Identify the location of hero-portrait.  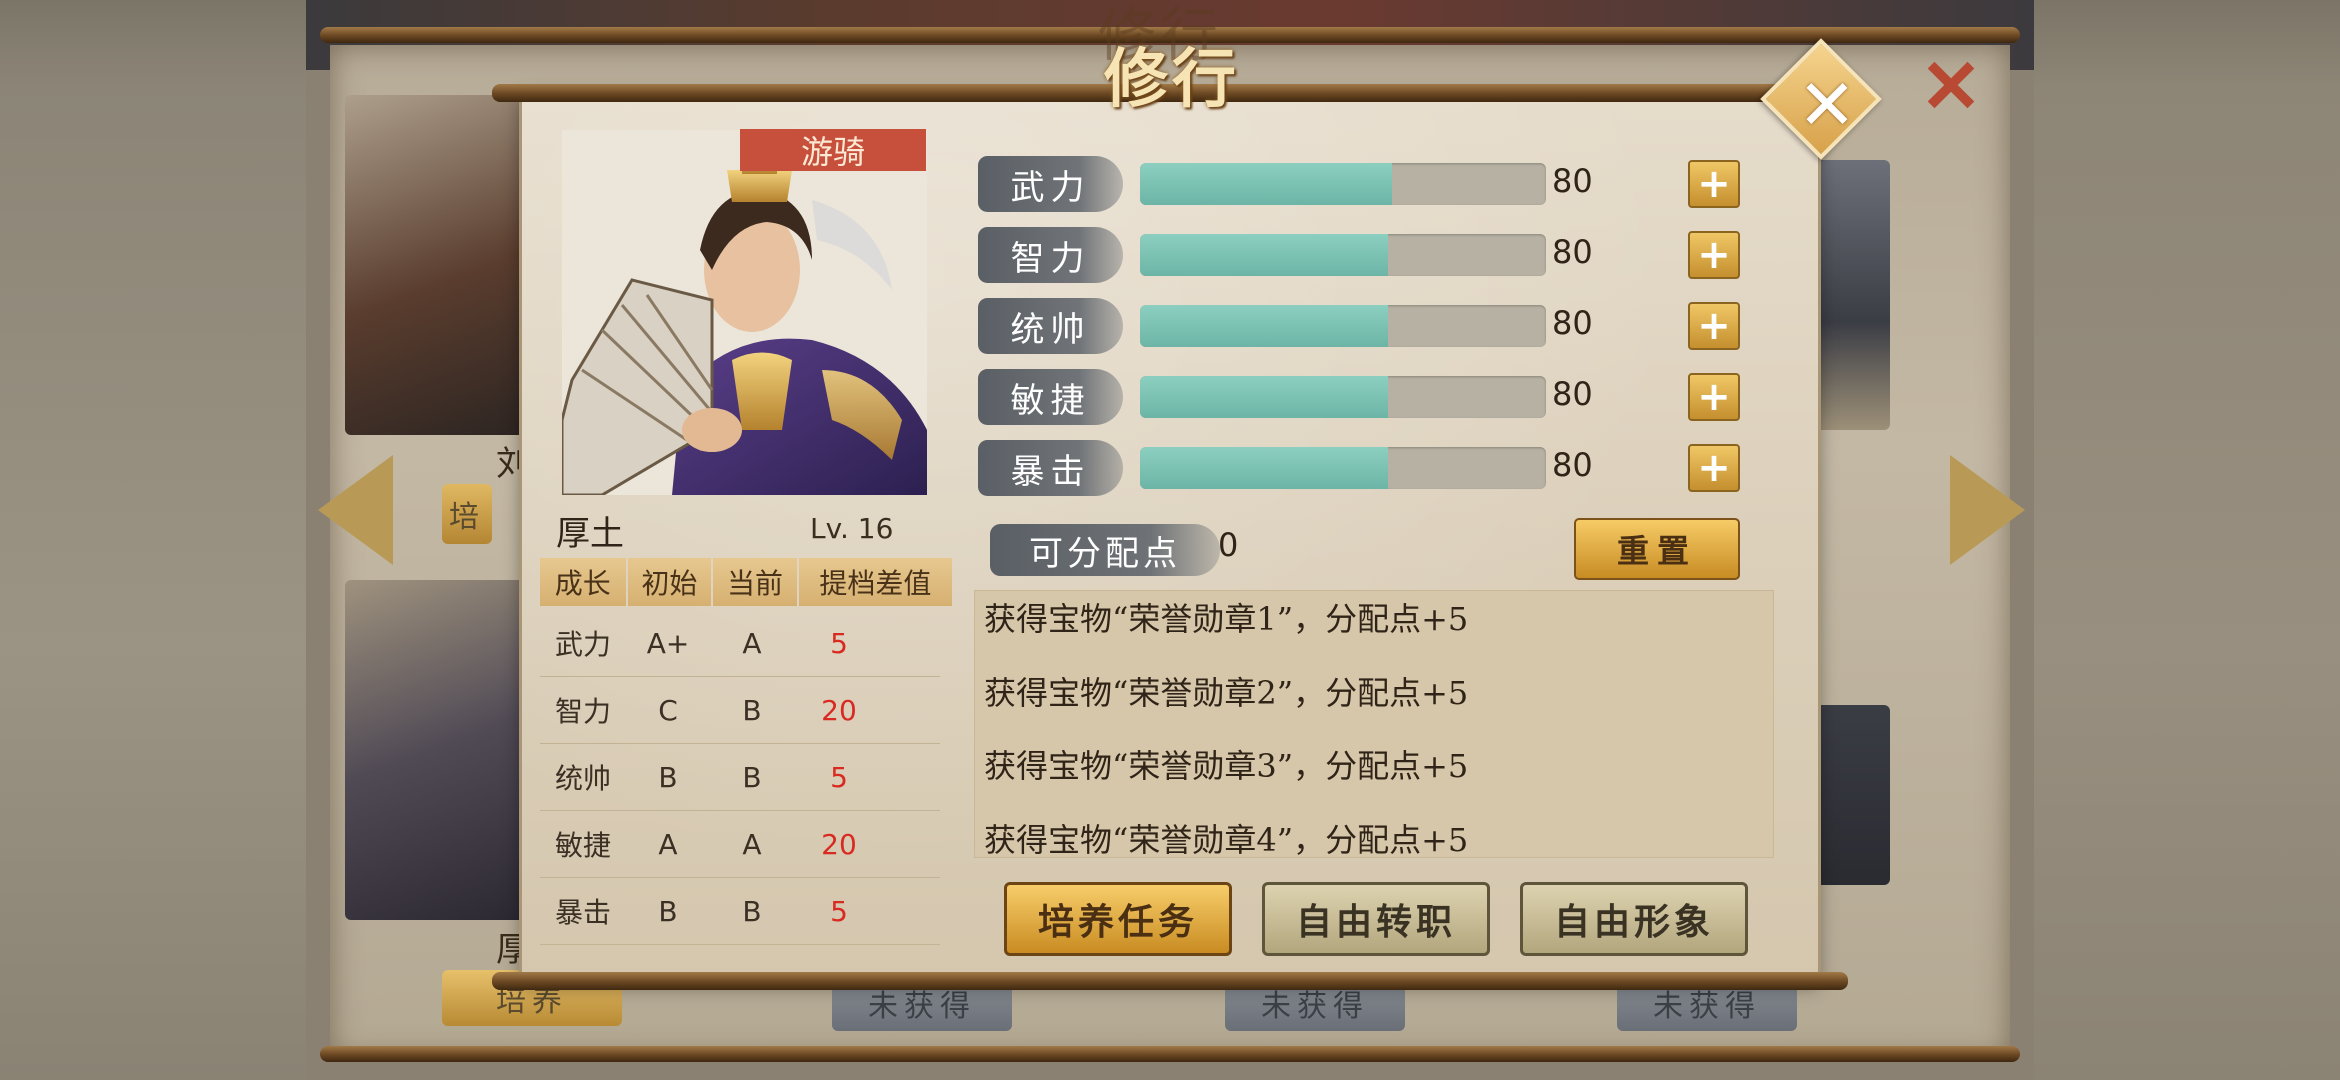
(744, 312).